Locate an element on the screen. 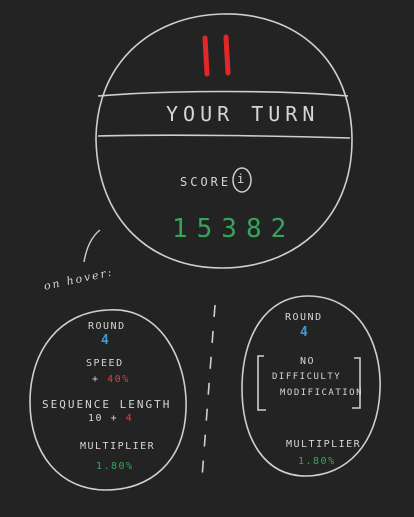  sequence-length-label: SEQUENCE LENGTH is located at coordinates (107, 404).